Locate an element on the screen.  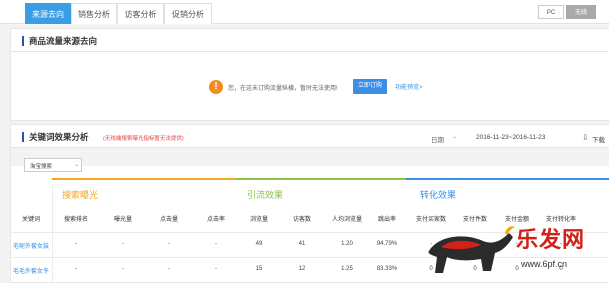
group-label-conversion: 转化效果 is located at coordinates (438, 195).